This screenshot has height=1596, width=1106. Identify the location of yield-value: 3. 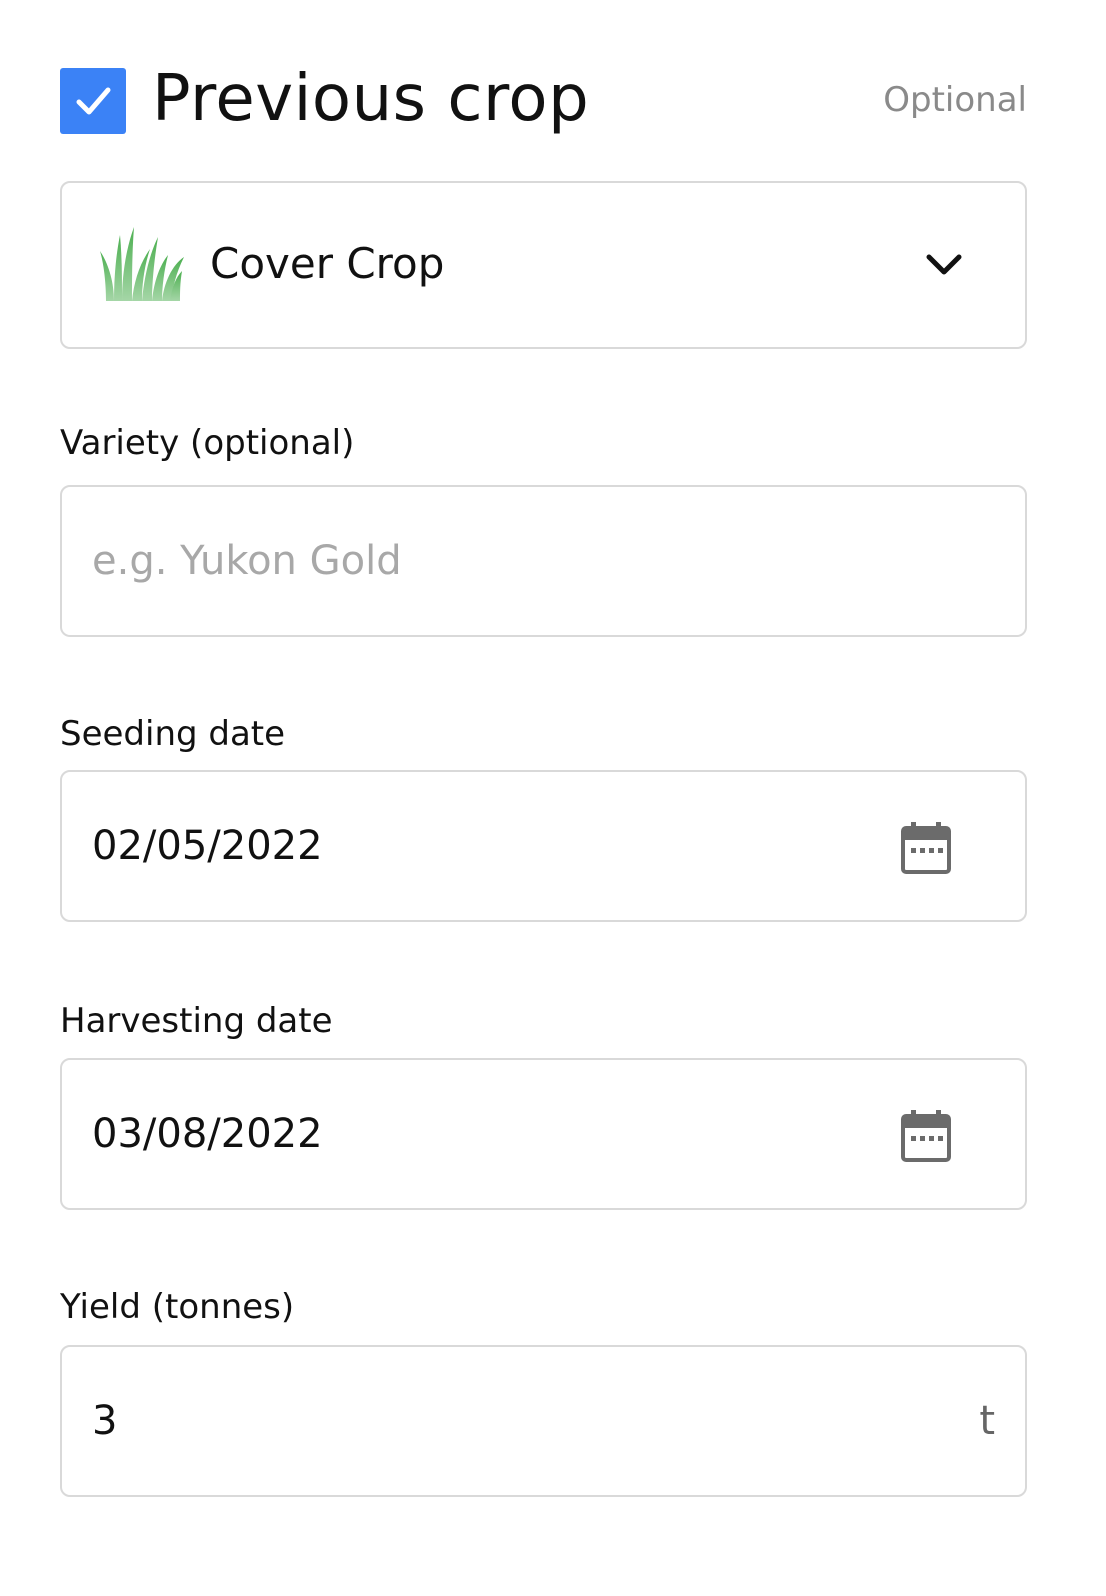
(105, 1421).